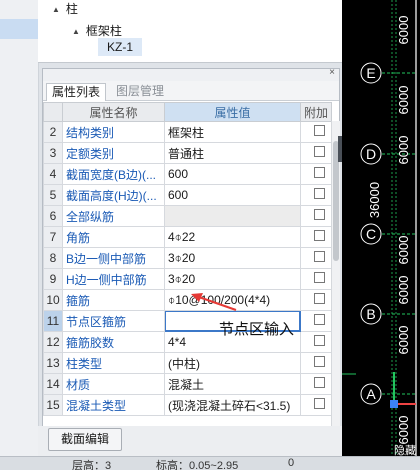 The image size is (420, 470). I want to click on axis-label: C, so click(371, 234).